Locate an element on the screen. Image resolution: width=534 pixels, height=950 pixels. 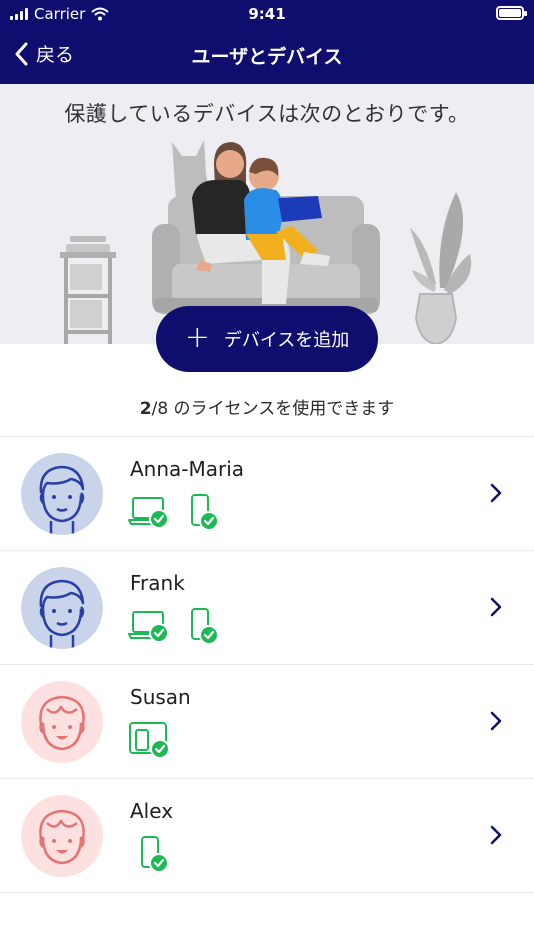
tablet-device-icon is located at coordinates (300, 209).